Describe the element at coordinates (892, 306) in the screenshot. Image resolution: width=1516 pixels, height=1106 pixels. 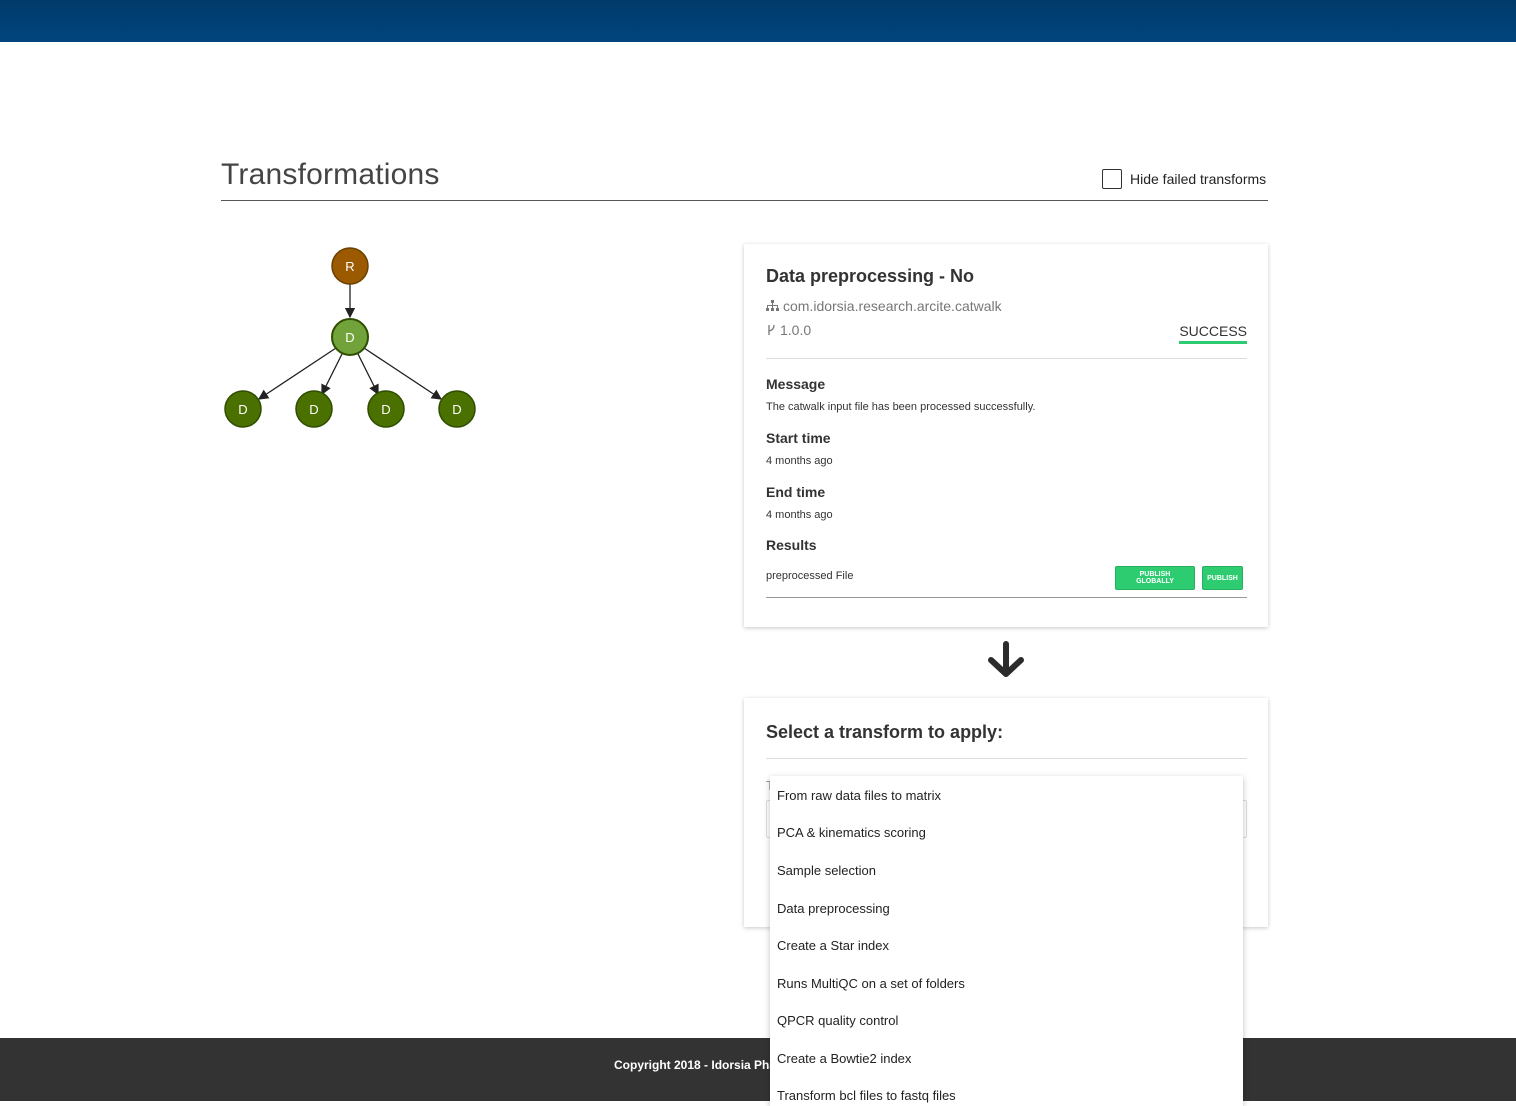
I see `package-name: com.idorsia.research.arcite.catwalk` at that location.